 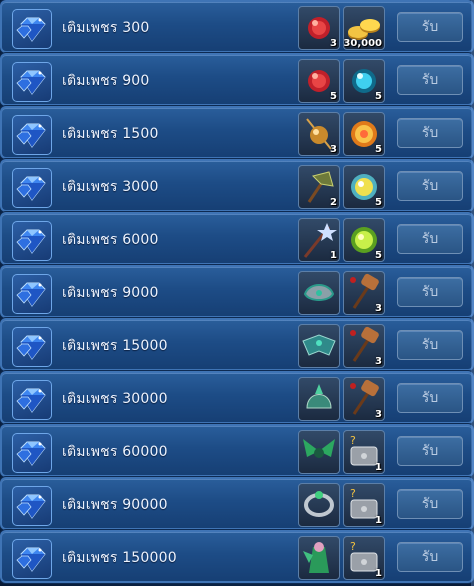 What do you see at coordinates (237, 185) in the screenshot?
I see `reward-row-4: เติมเพชร 3000 2 5 รับ` at bounding box center [237, 185].